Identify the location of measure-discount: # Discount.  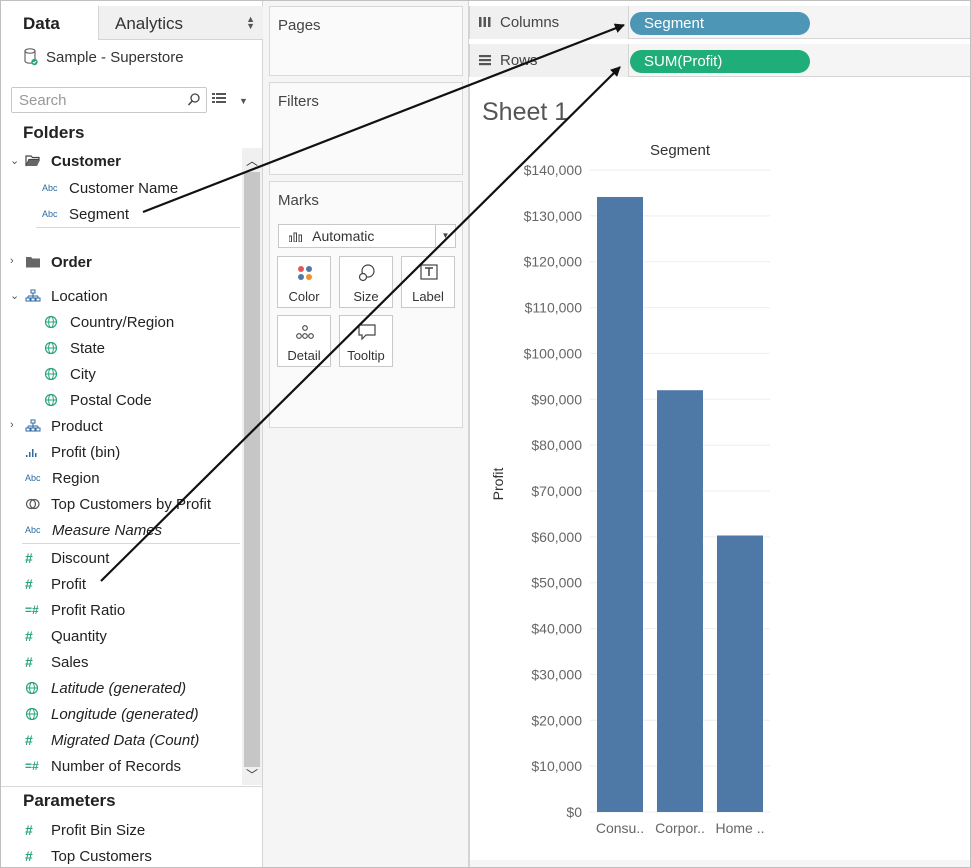
(67, 558).